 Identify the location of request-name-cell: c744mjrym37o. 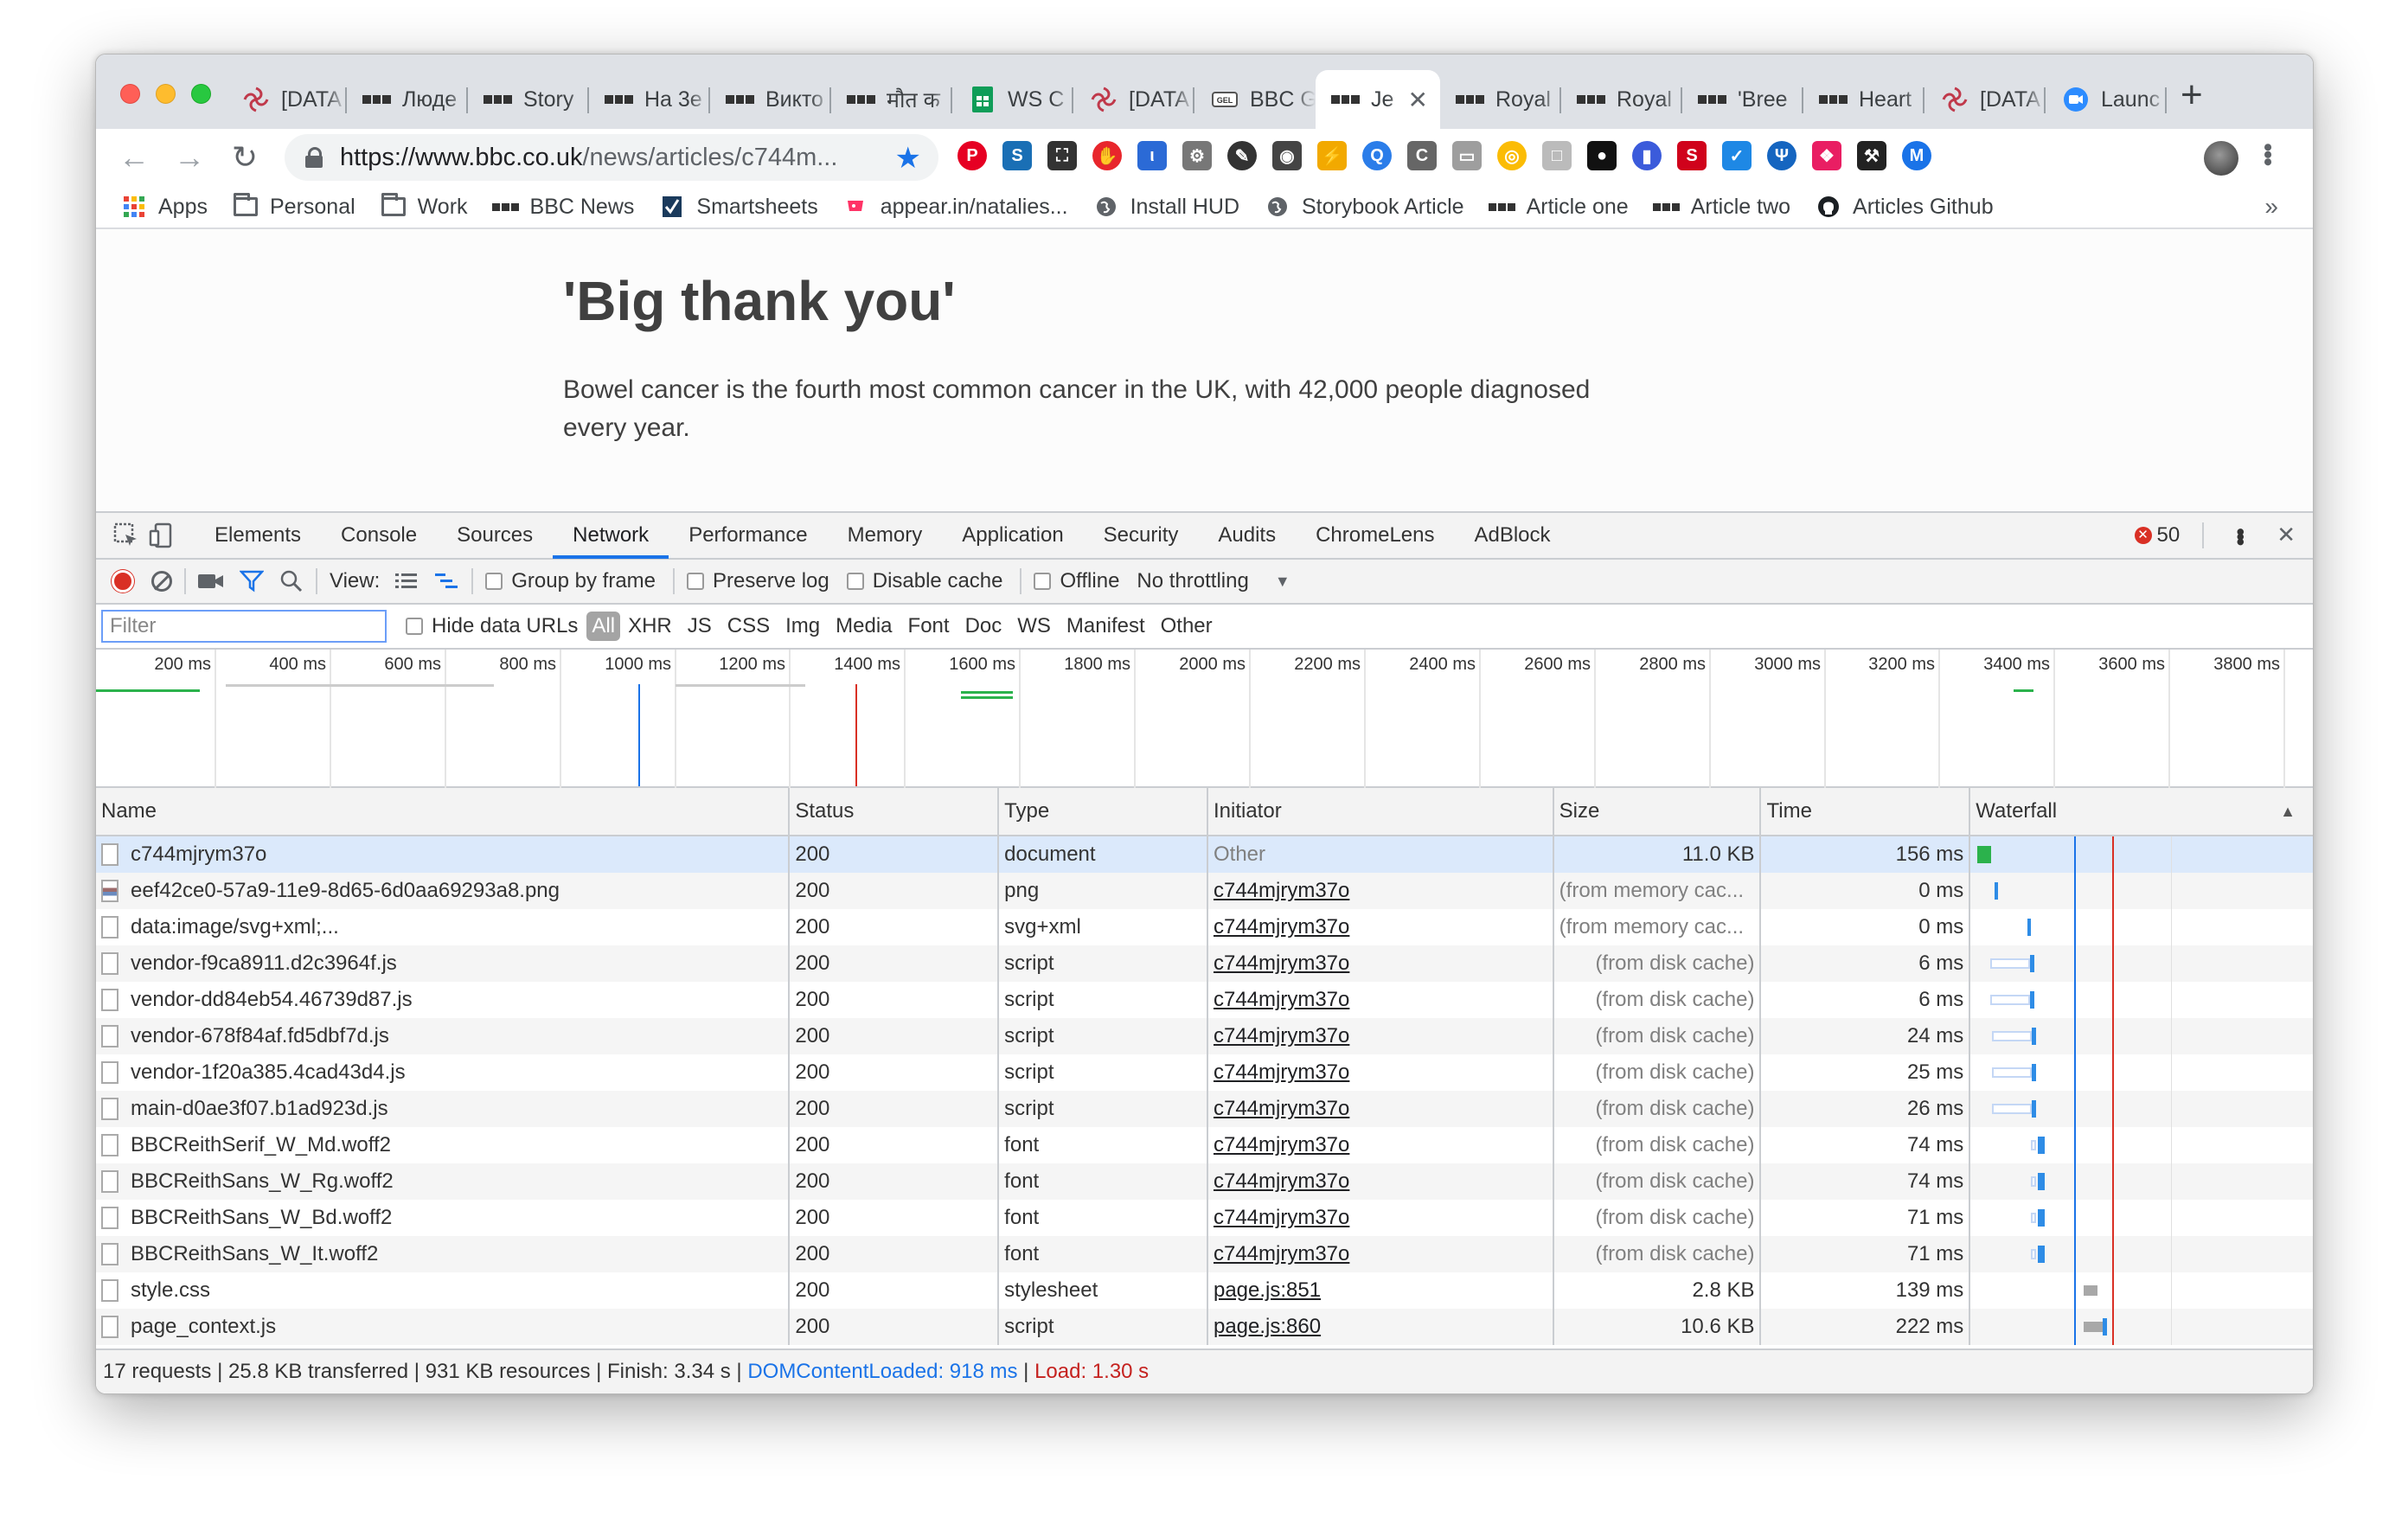
(444, 854).